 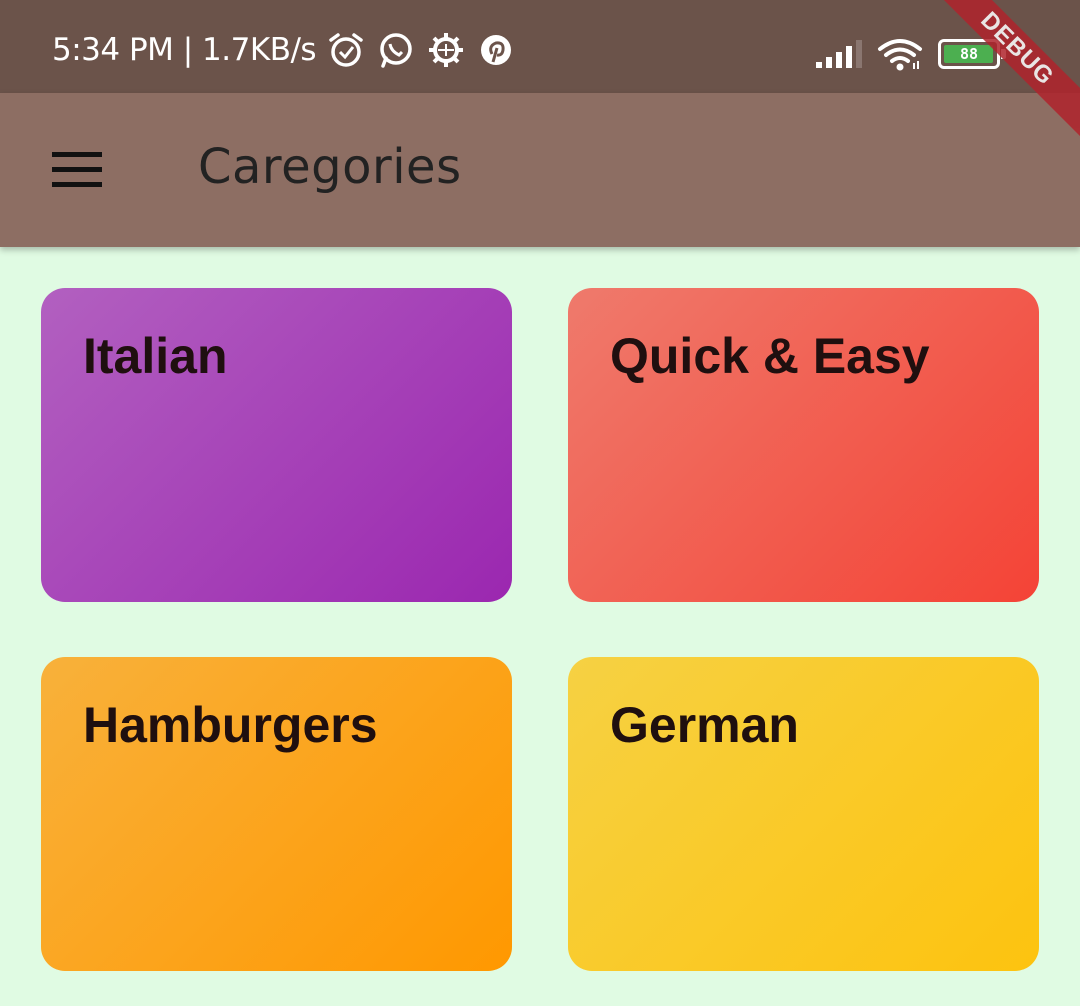 What do you see at coordinates (496, 50) in the screenshot?
I see `pinterest-icon` at bounding box center [496, 50].